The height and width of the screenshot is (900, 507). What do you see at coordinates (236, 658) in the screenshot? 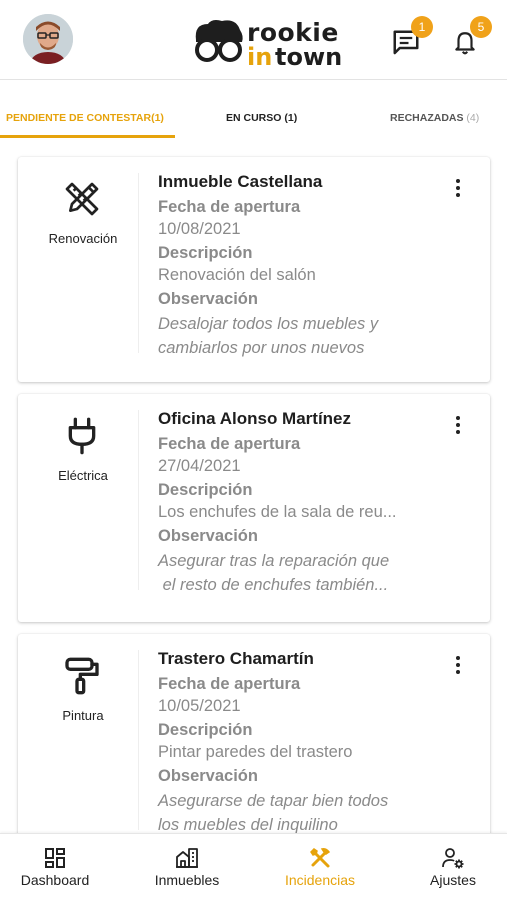
I see `property-title: Trastero Chamartín` at bounding box center [236, 658].